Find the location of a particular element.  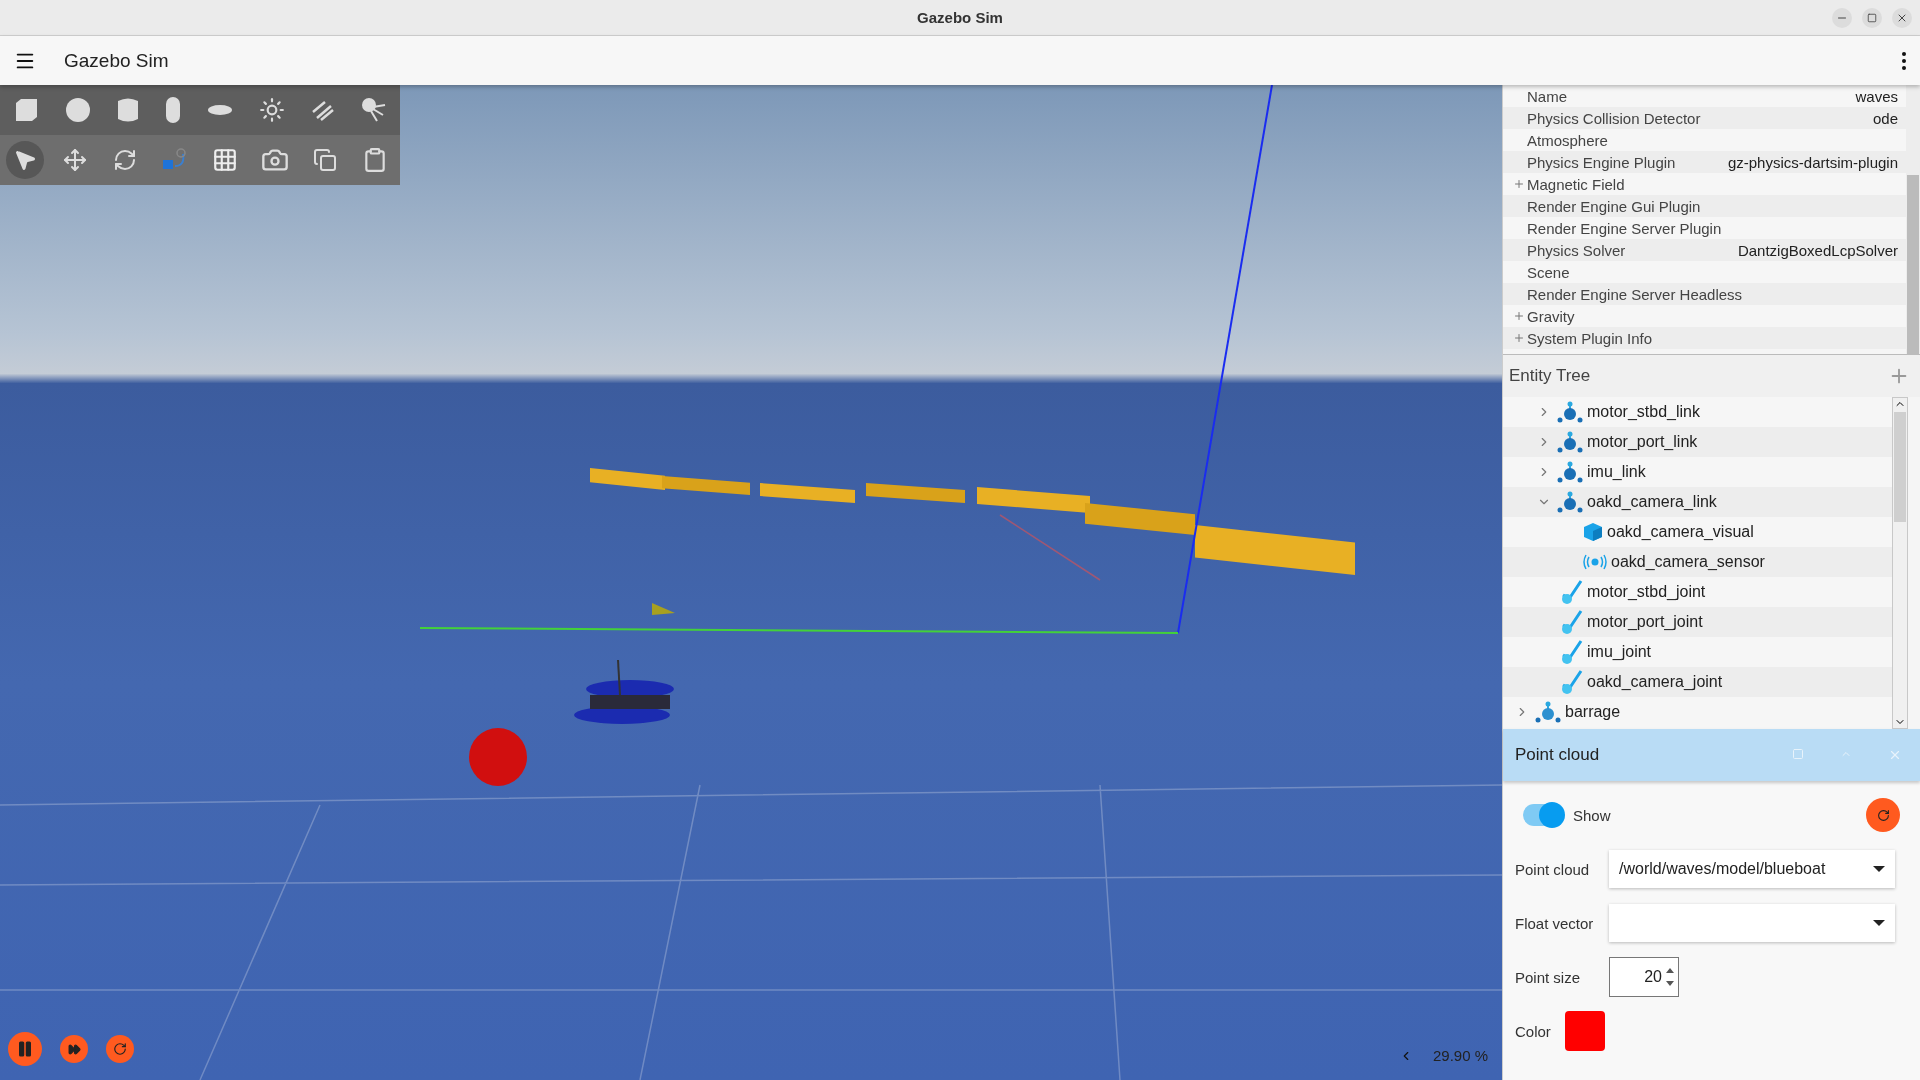

color-swatch is located at coordinates (1585, 1031).